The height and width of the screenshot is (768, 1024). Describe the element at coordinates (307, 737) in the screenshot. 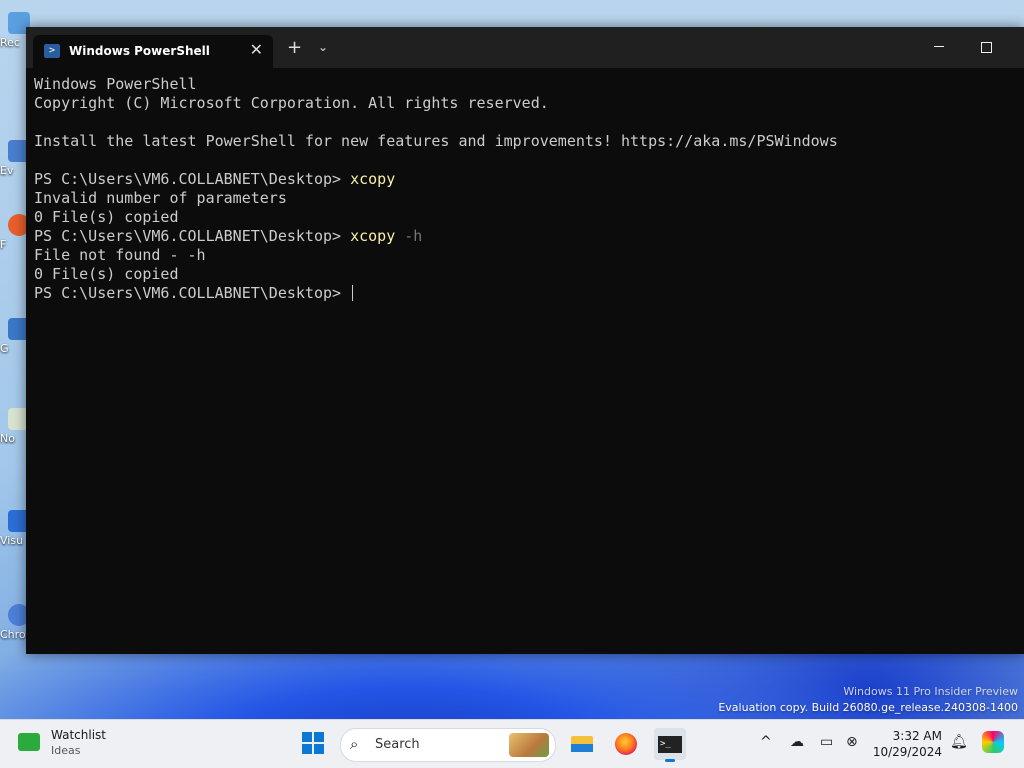

I see `windows-logo-icon` at that location.